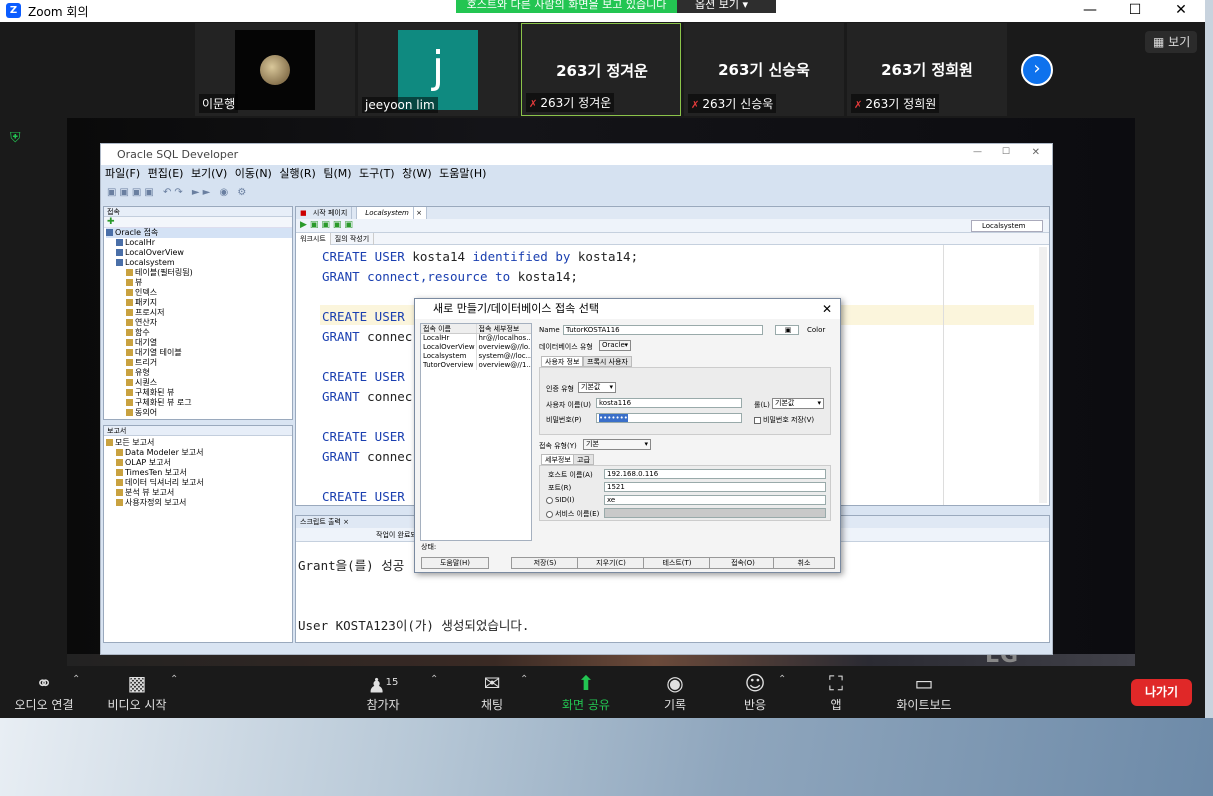  Describe the element at coordinates (804, 563) in the screenshot. I see `cancel-button: 취소` at that location.